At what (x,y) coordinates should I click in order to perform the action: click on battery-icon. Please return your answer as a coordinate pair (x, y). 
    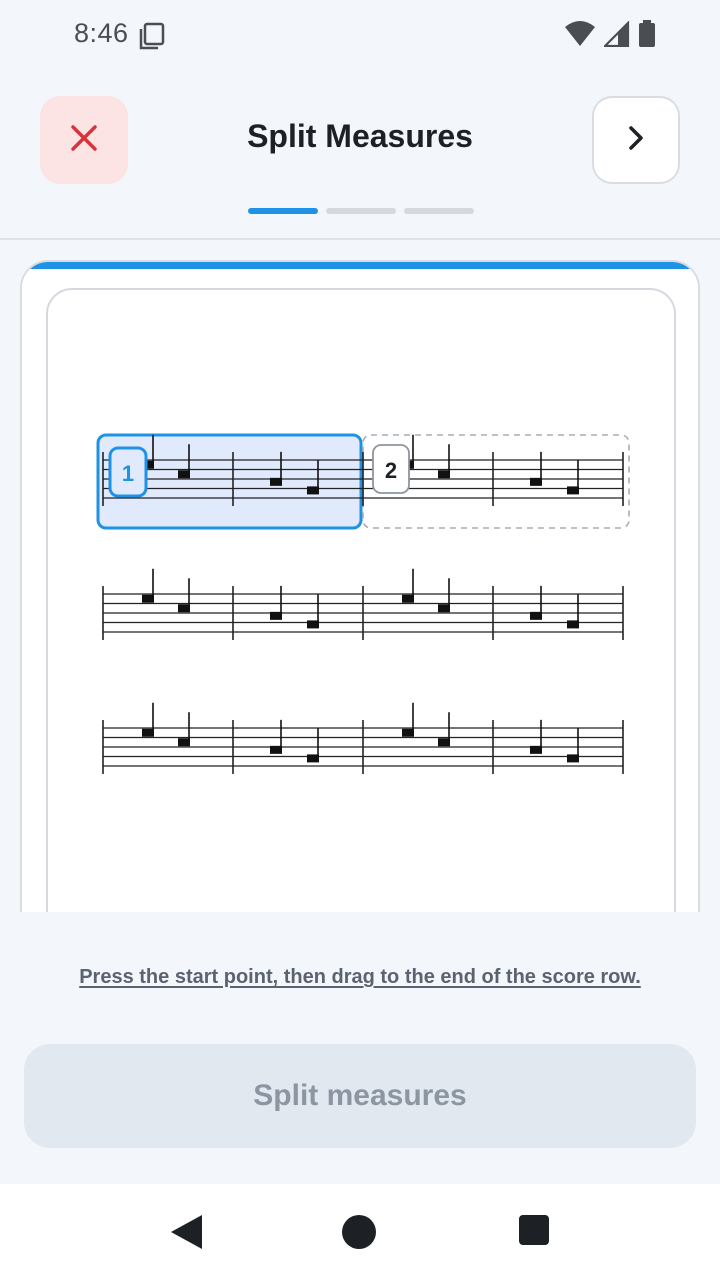
    Looking at the image, I should click on (647, 36).